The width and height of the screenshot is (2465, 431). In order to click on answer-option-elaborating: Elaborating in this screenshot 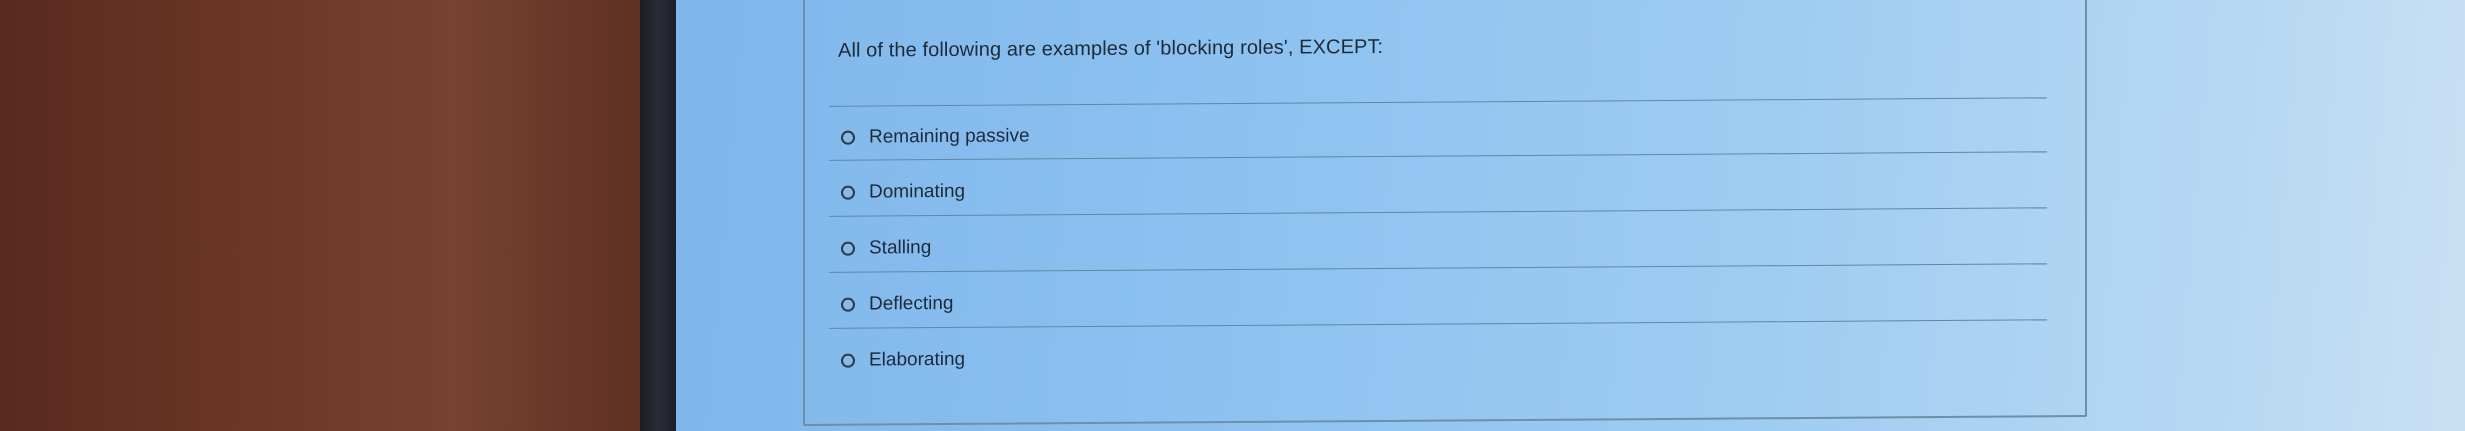, I will do `click(903, 360)`.